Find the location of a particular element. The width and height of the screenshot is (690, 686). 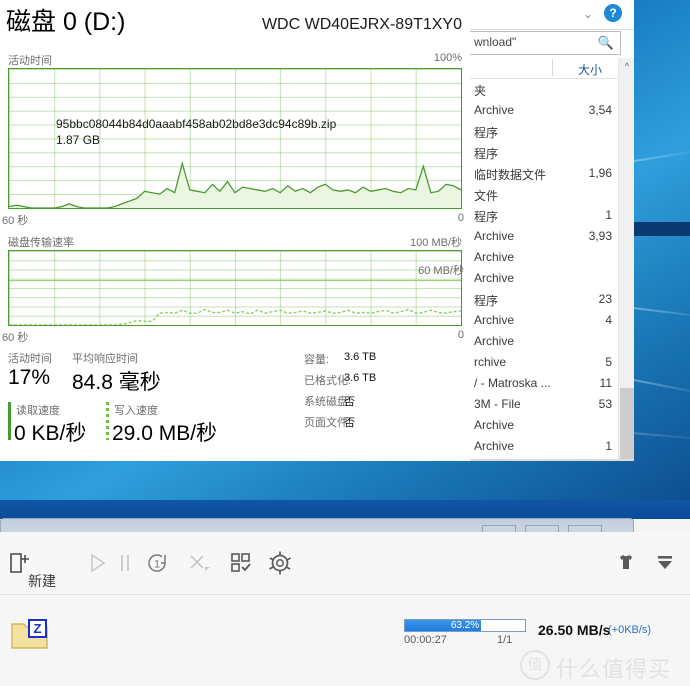

graph1-x-right: 0 is located at coordinates (460, 218).